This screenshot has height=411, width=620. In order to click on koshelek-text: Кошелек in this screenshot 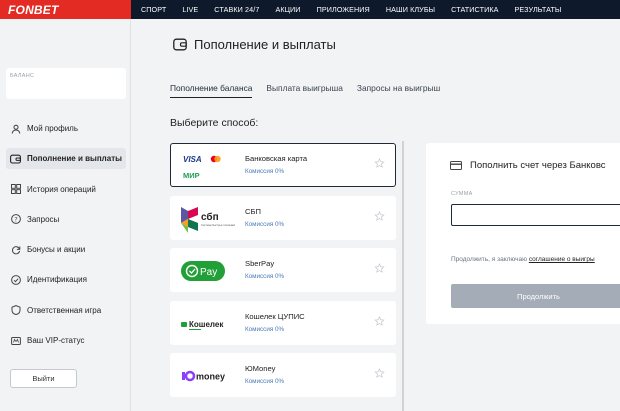, I will do `click(206, 324)`.